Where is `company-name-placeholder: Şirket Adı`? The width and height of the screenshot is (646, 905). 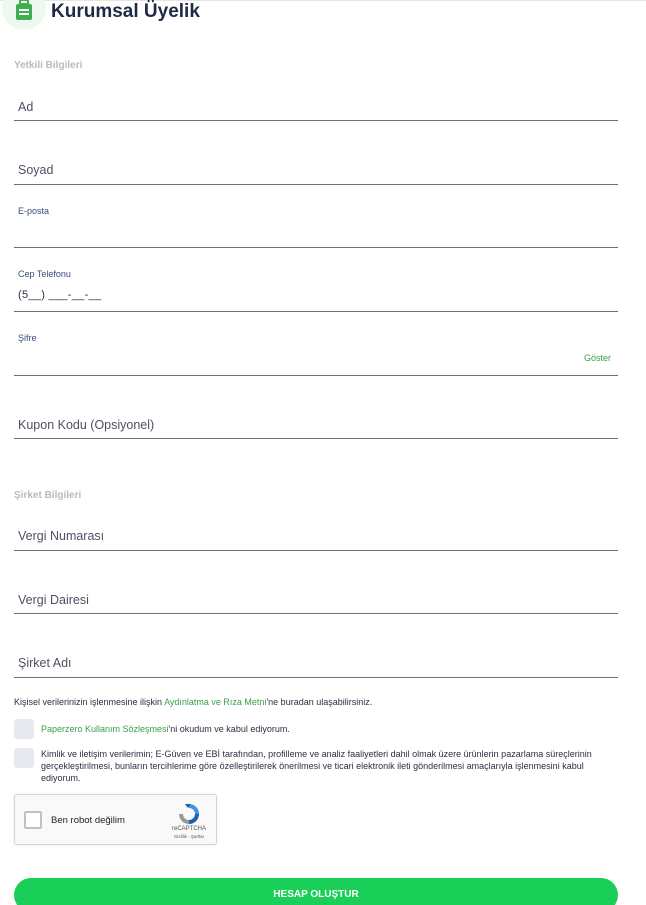 company-name-placeholder: Şirket Adı is located at coordinates (45, 663).